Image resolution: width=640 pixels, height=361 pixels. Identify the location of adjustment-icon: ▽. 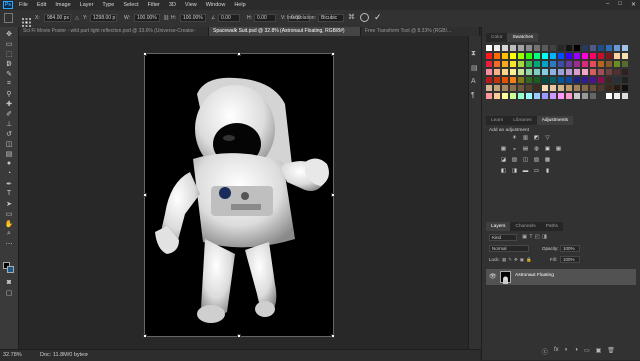
(547, 138).